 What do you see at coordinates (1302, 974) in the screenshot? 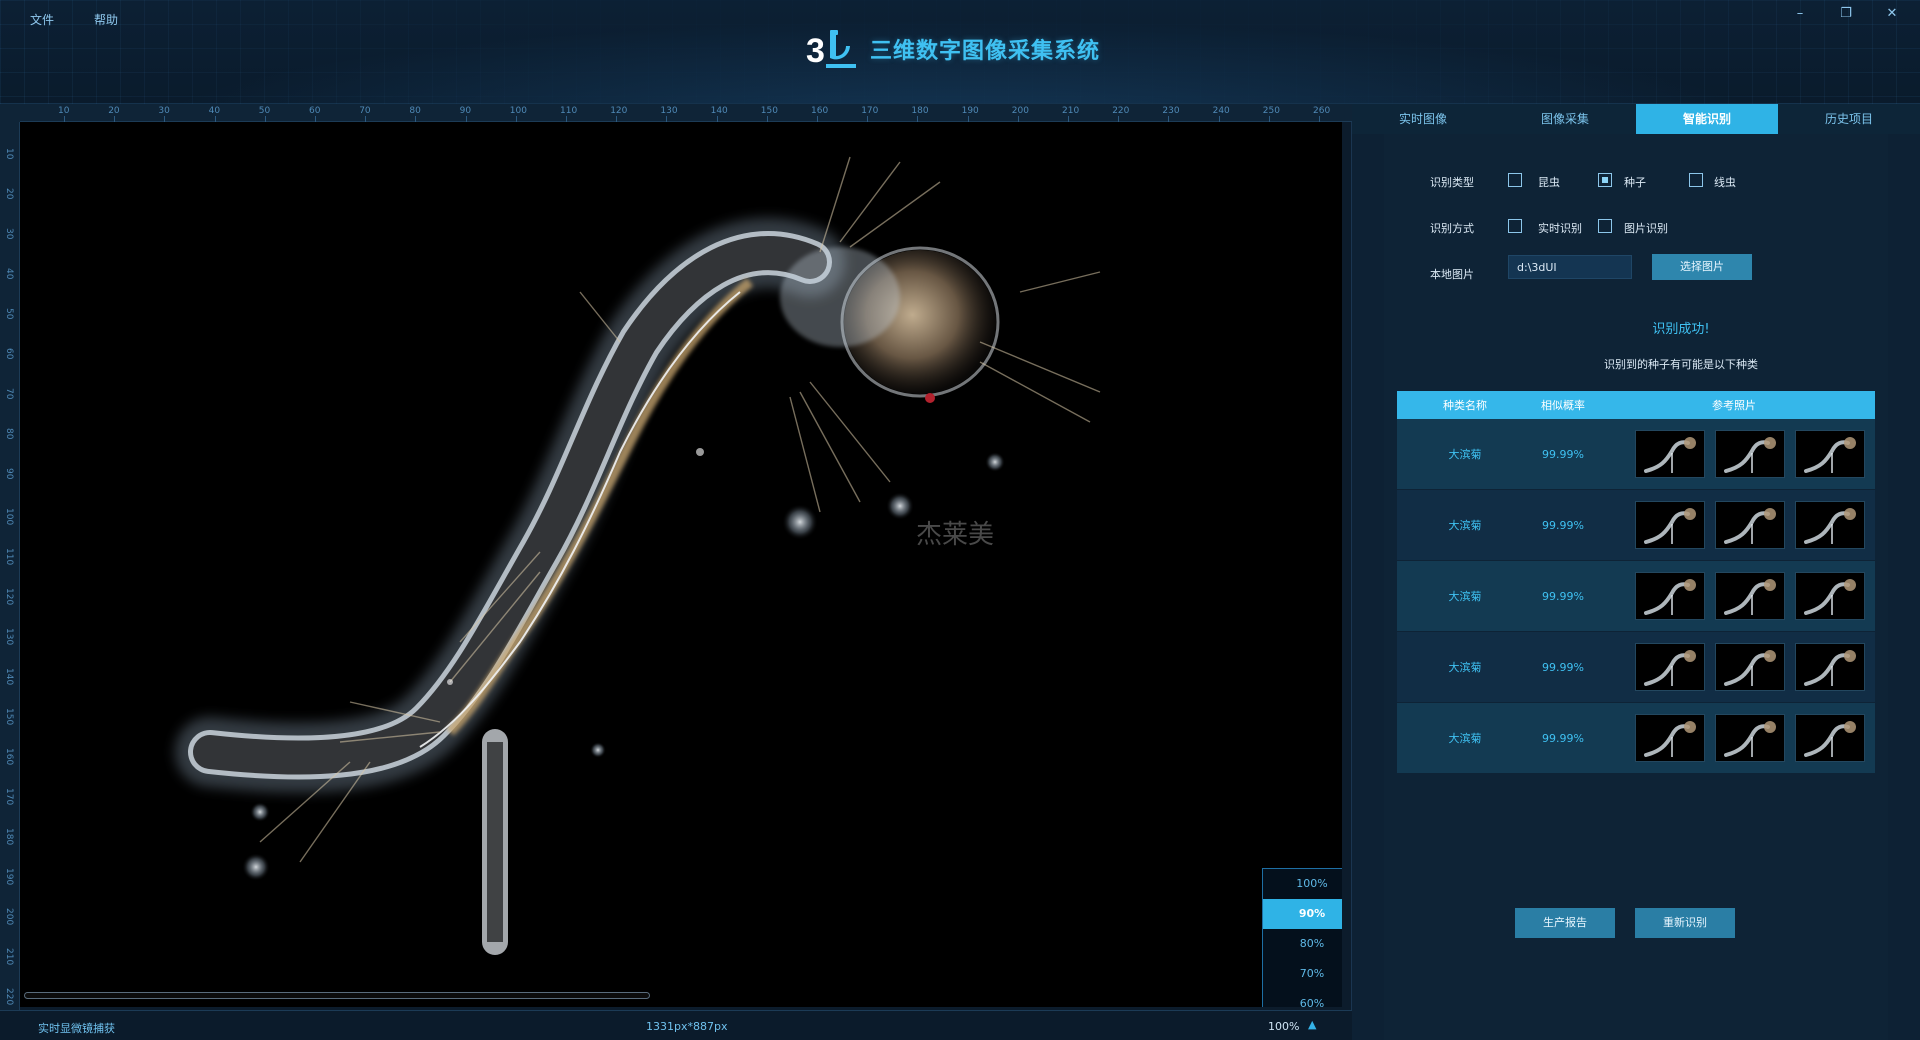
I see `zoom-option: 70%` at bounding box center [1302, 974].